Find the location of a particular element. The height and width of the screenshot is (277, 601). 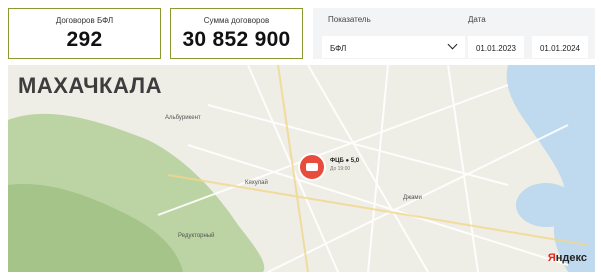

date-to-input: 01.01.2024 is located at coordinates (560, 47).